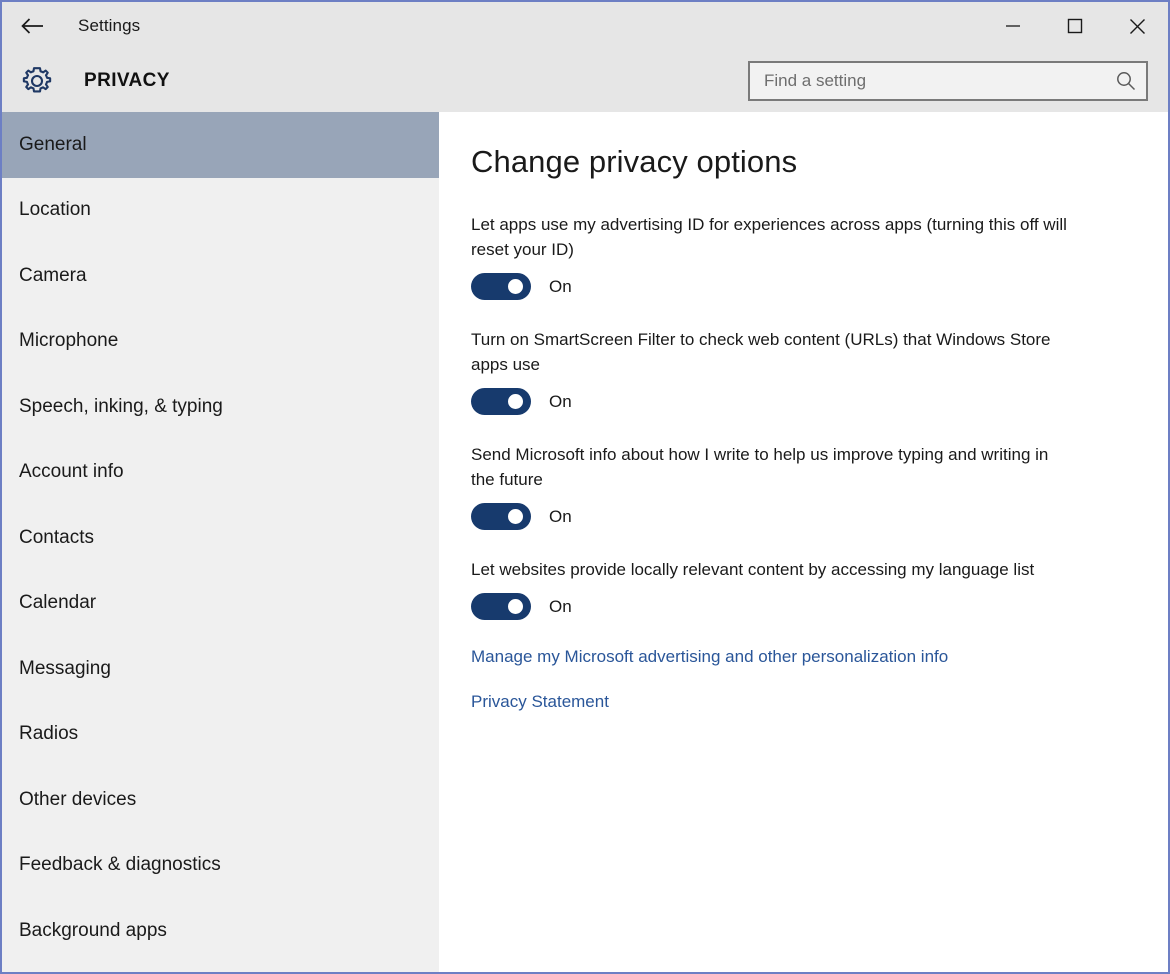 This screenshot has width=1170, height=974. I want to click on maximize-icon, so click(1075, 26).